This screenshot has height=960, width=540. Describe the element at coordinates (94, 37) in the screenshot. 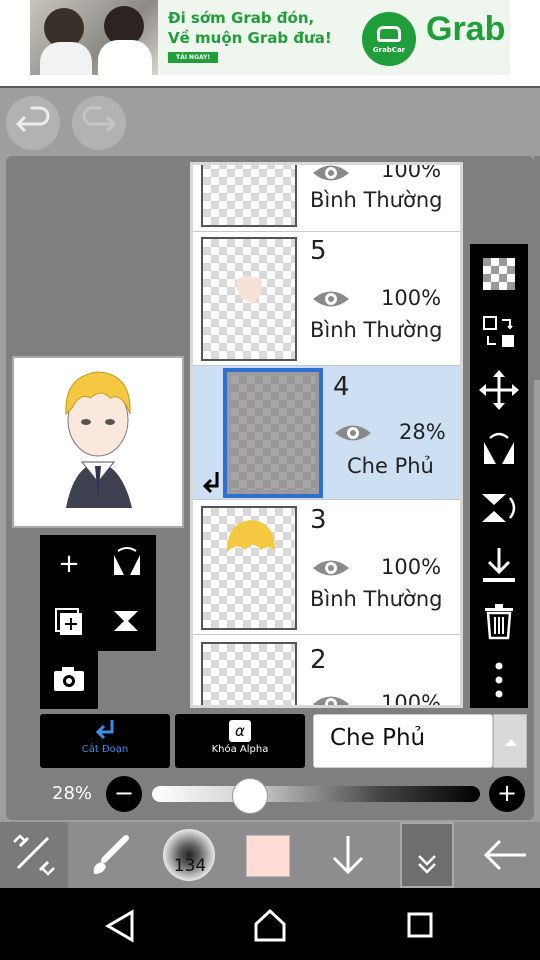

I see `ad-photo` at that location.